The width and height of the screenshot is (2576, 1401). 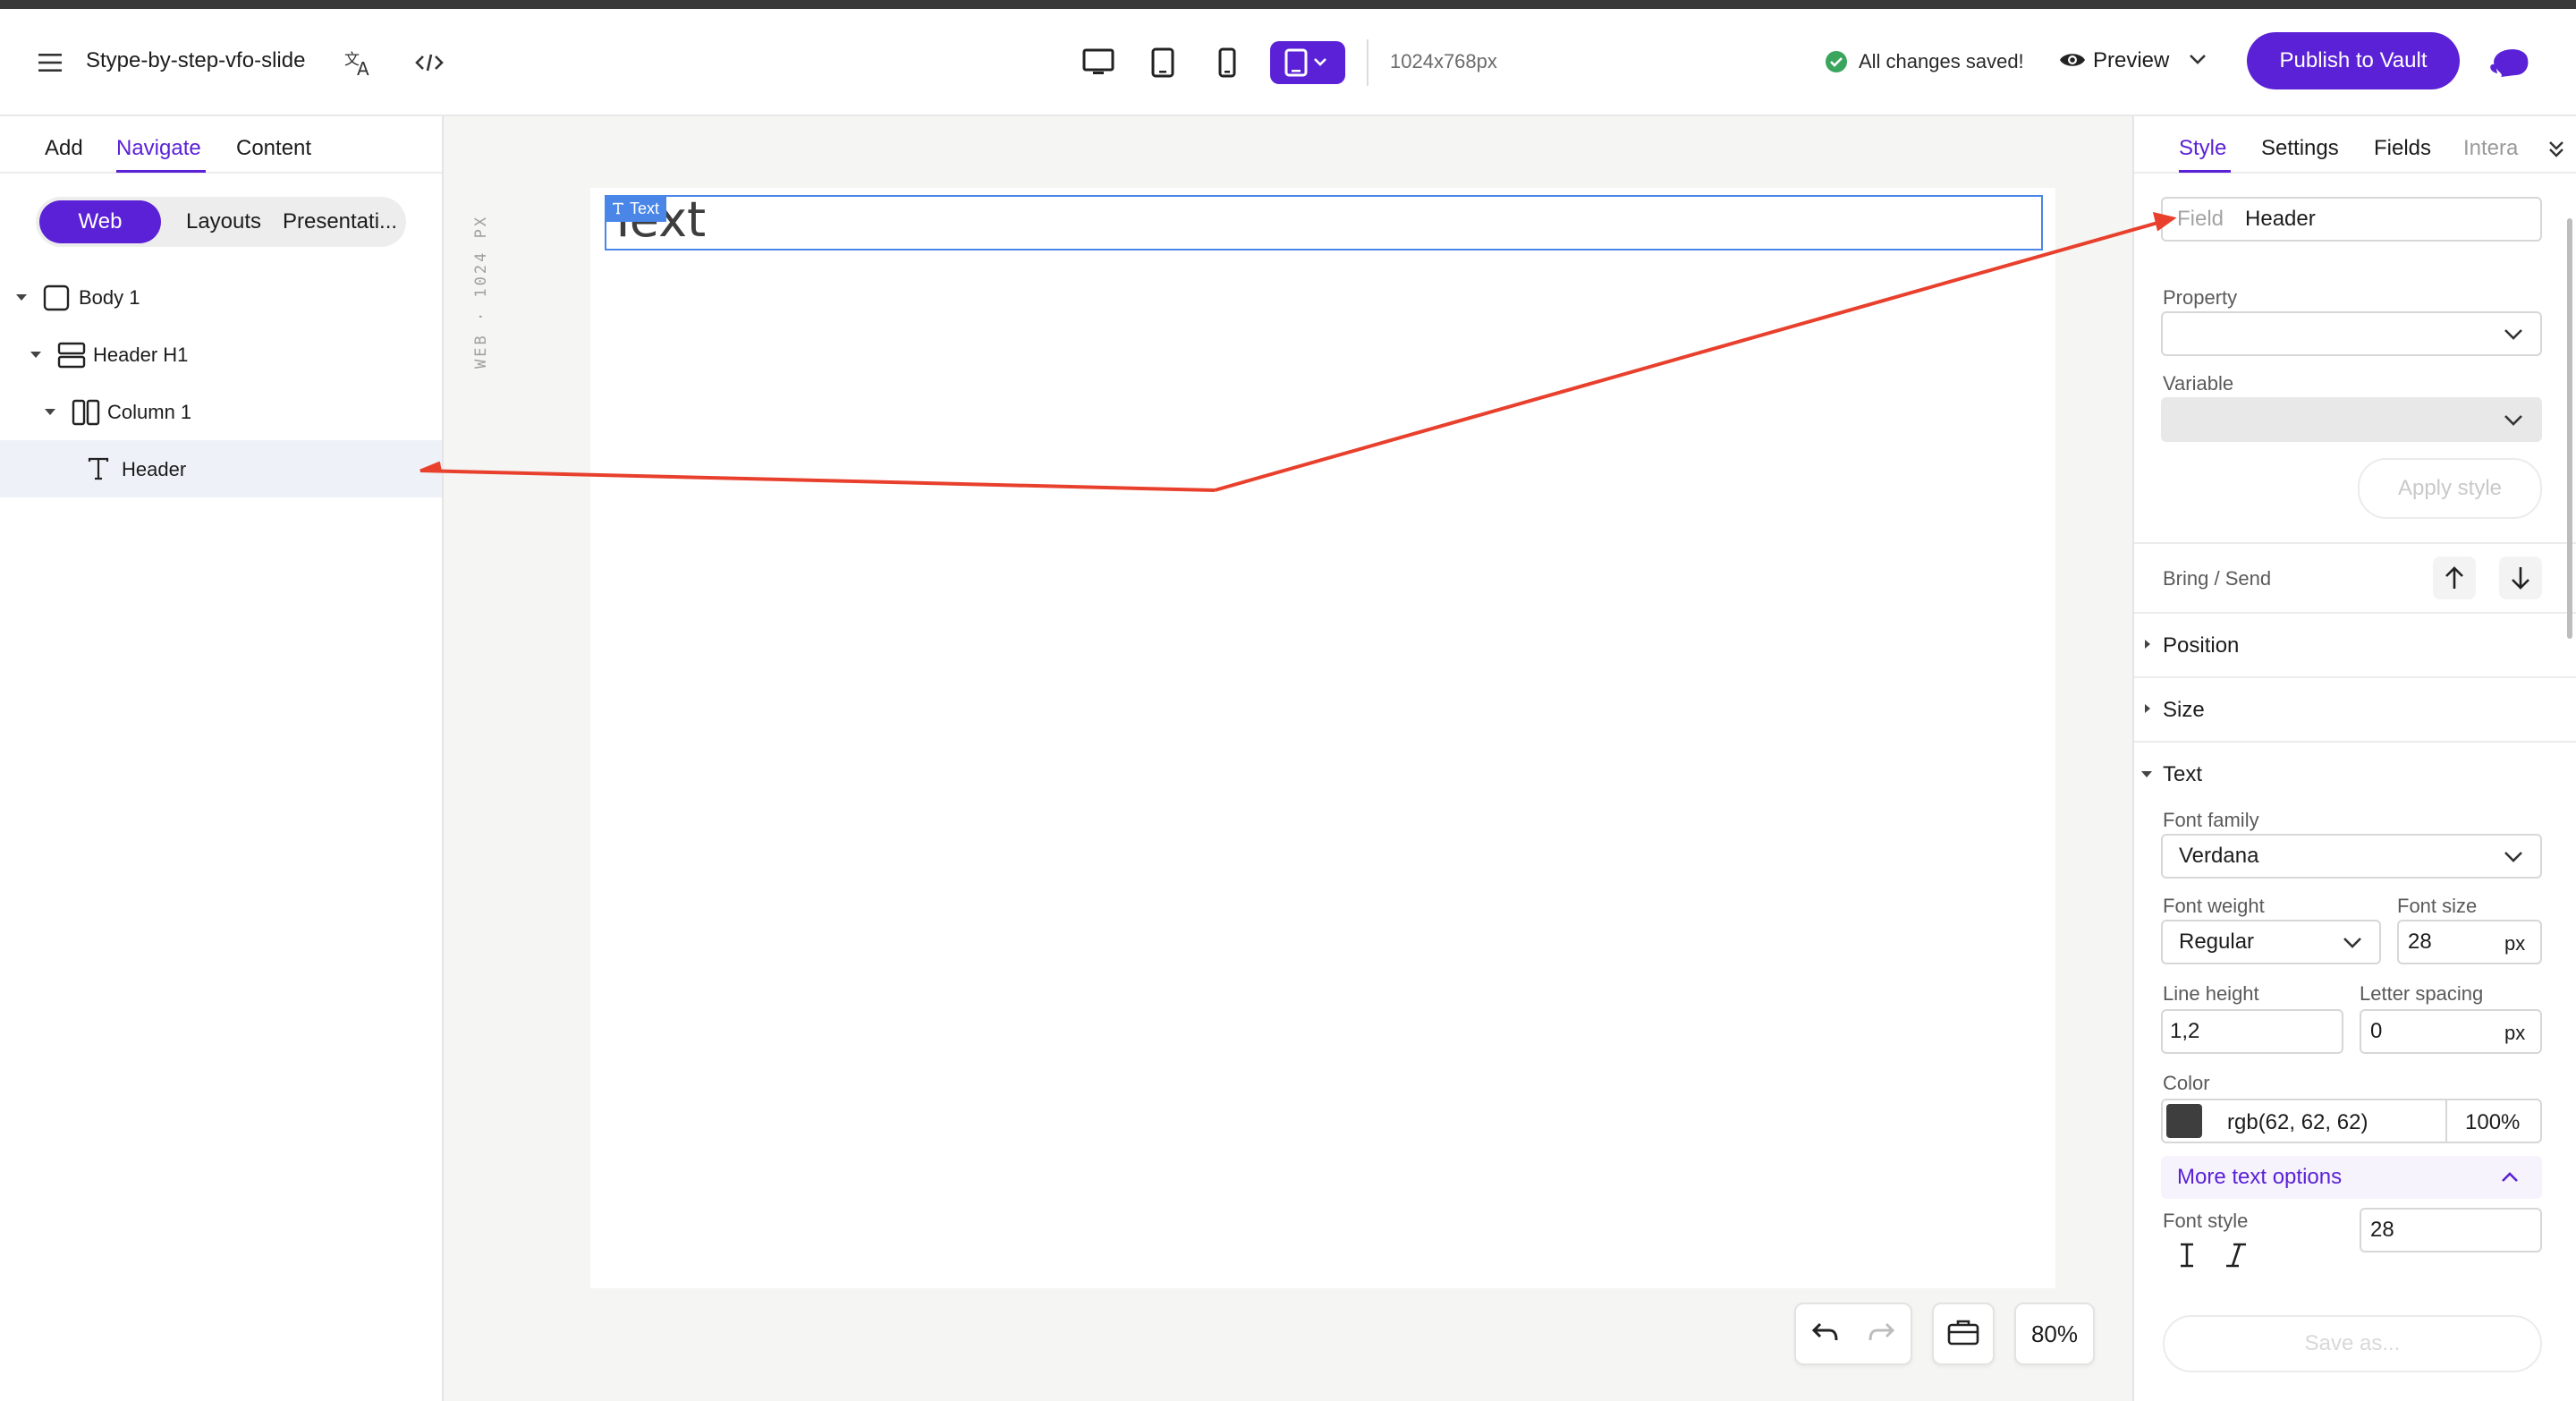 I want to click on tab-navigate: Navigate, so click(x=158, y=148).